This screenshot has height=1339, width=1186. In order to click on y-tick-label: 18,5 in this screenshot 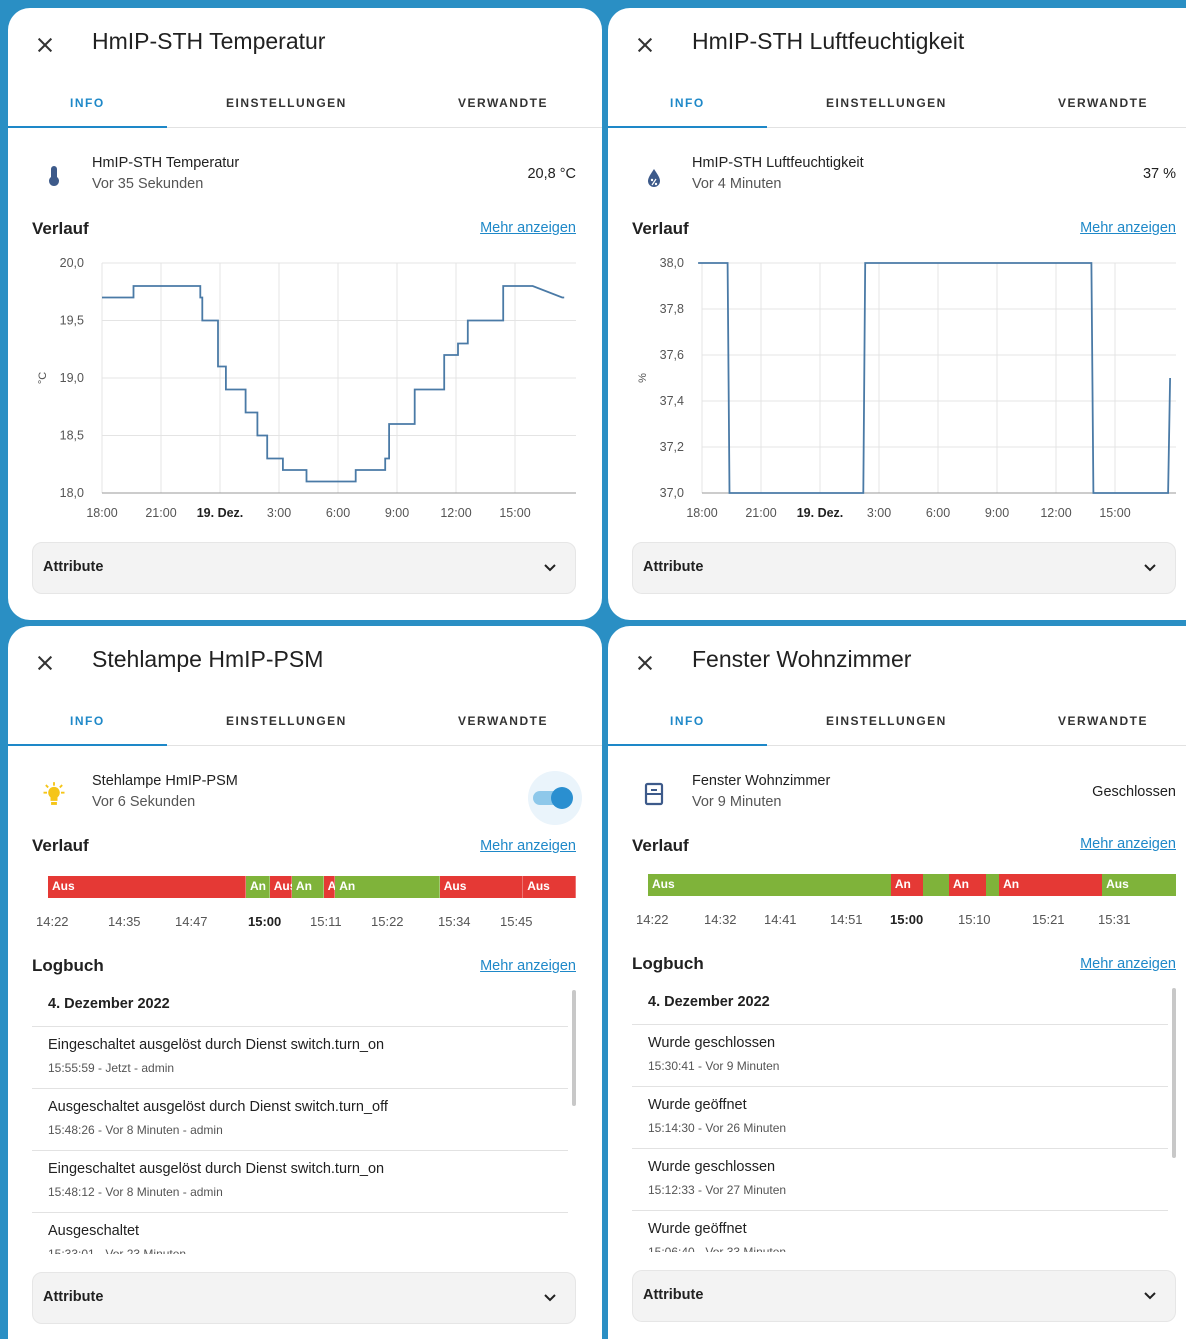, I will do `click(72, 436)`.